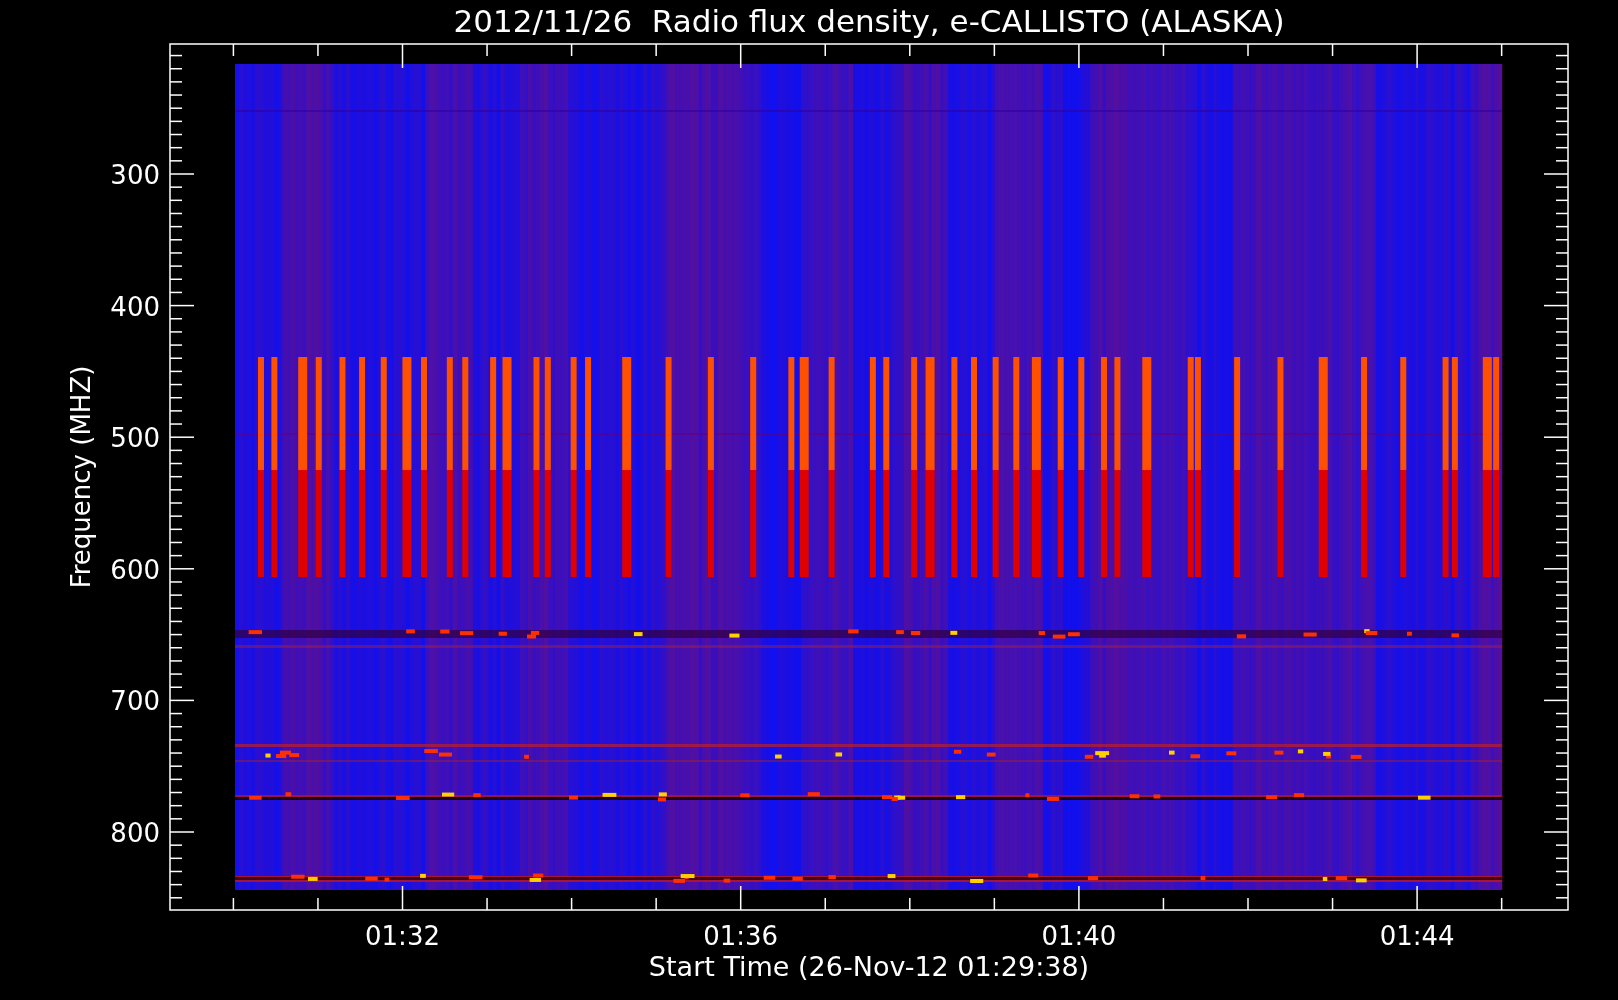 This screenshot has height=1000, width=1618. I want to click on y-tick-label: 400, so click(135, 306).